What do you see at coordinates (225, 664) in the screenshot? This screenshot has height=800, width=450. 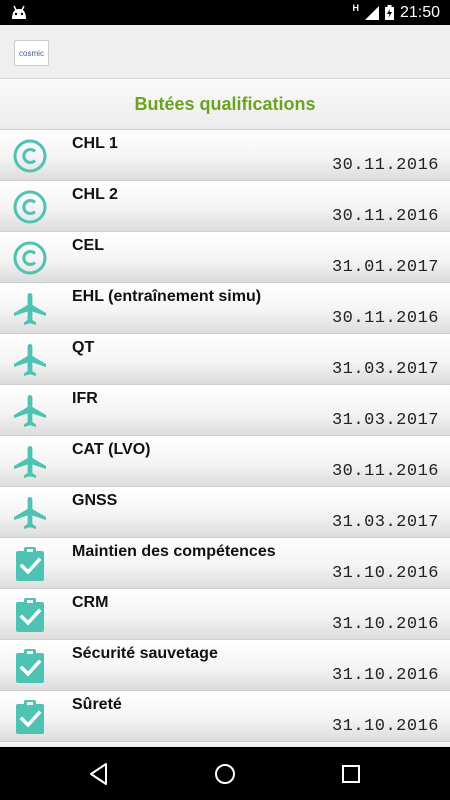 I see `list-item: Sécurité sauvetage 31.10.2016` at bounding box center [225, 664].